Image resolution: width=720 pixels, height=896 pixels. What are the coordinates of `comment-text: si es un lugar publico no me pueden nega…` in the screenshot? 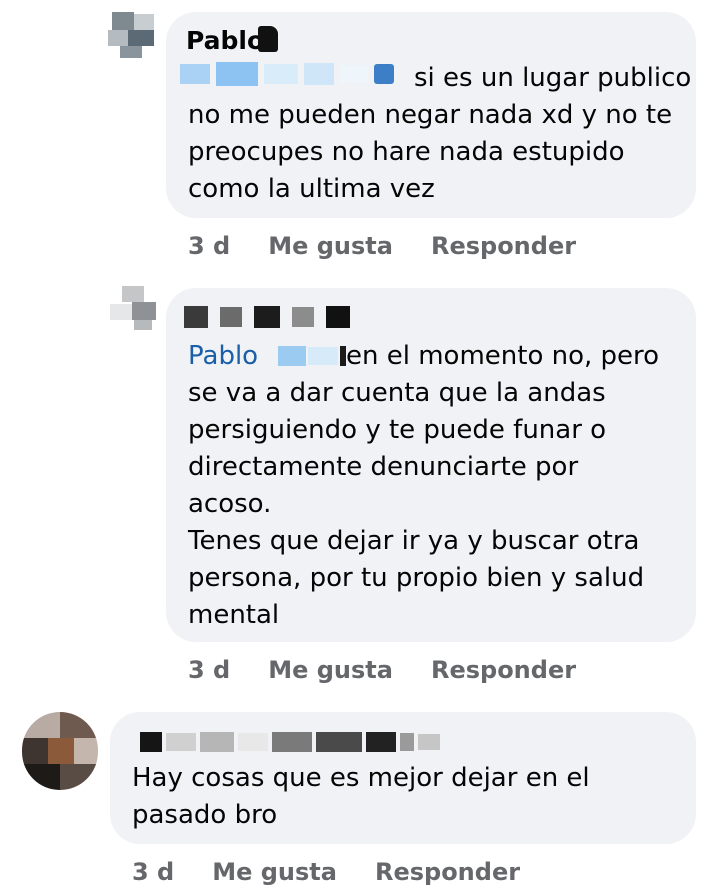 It's located at (440, 133).